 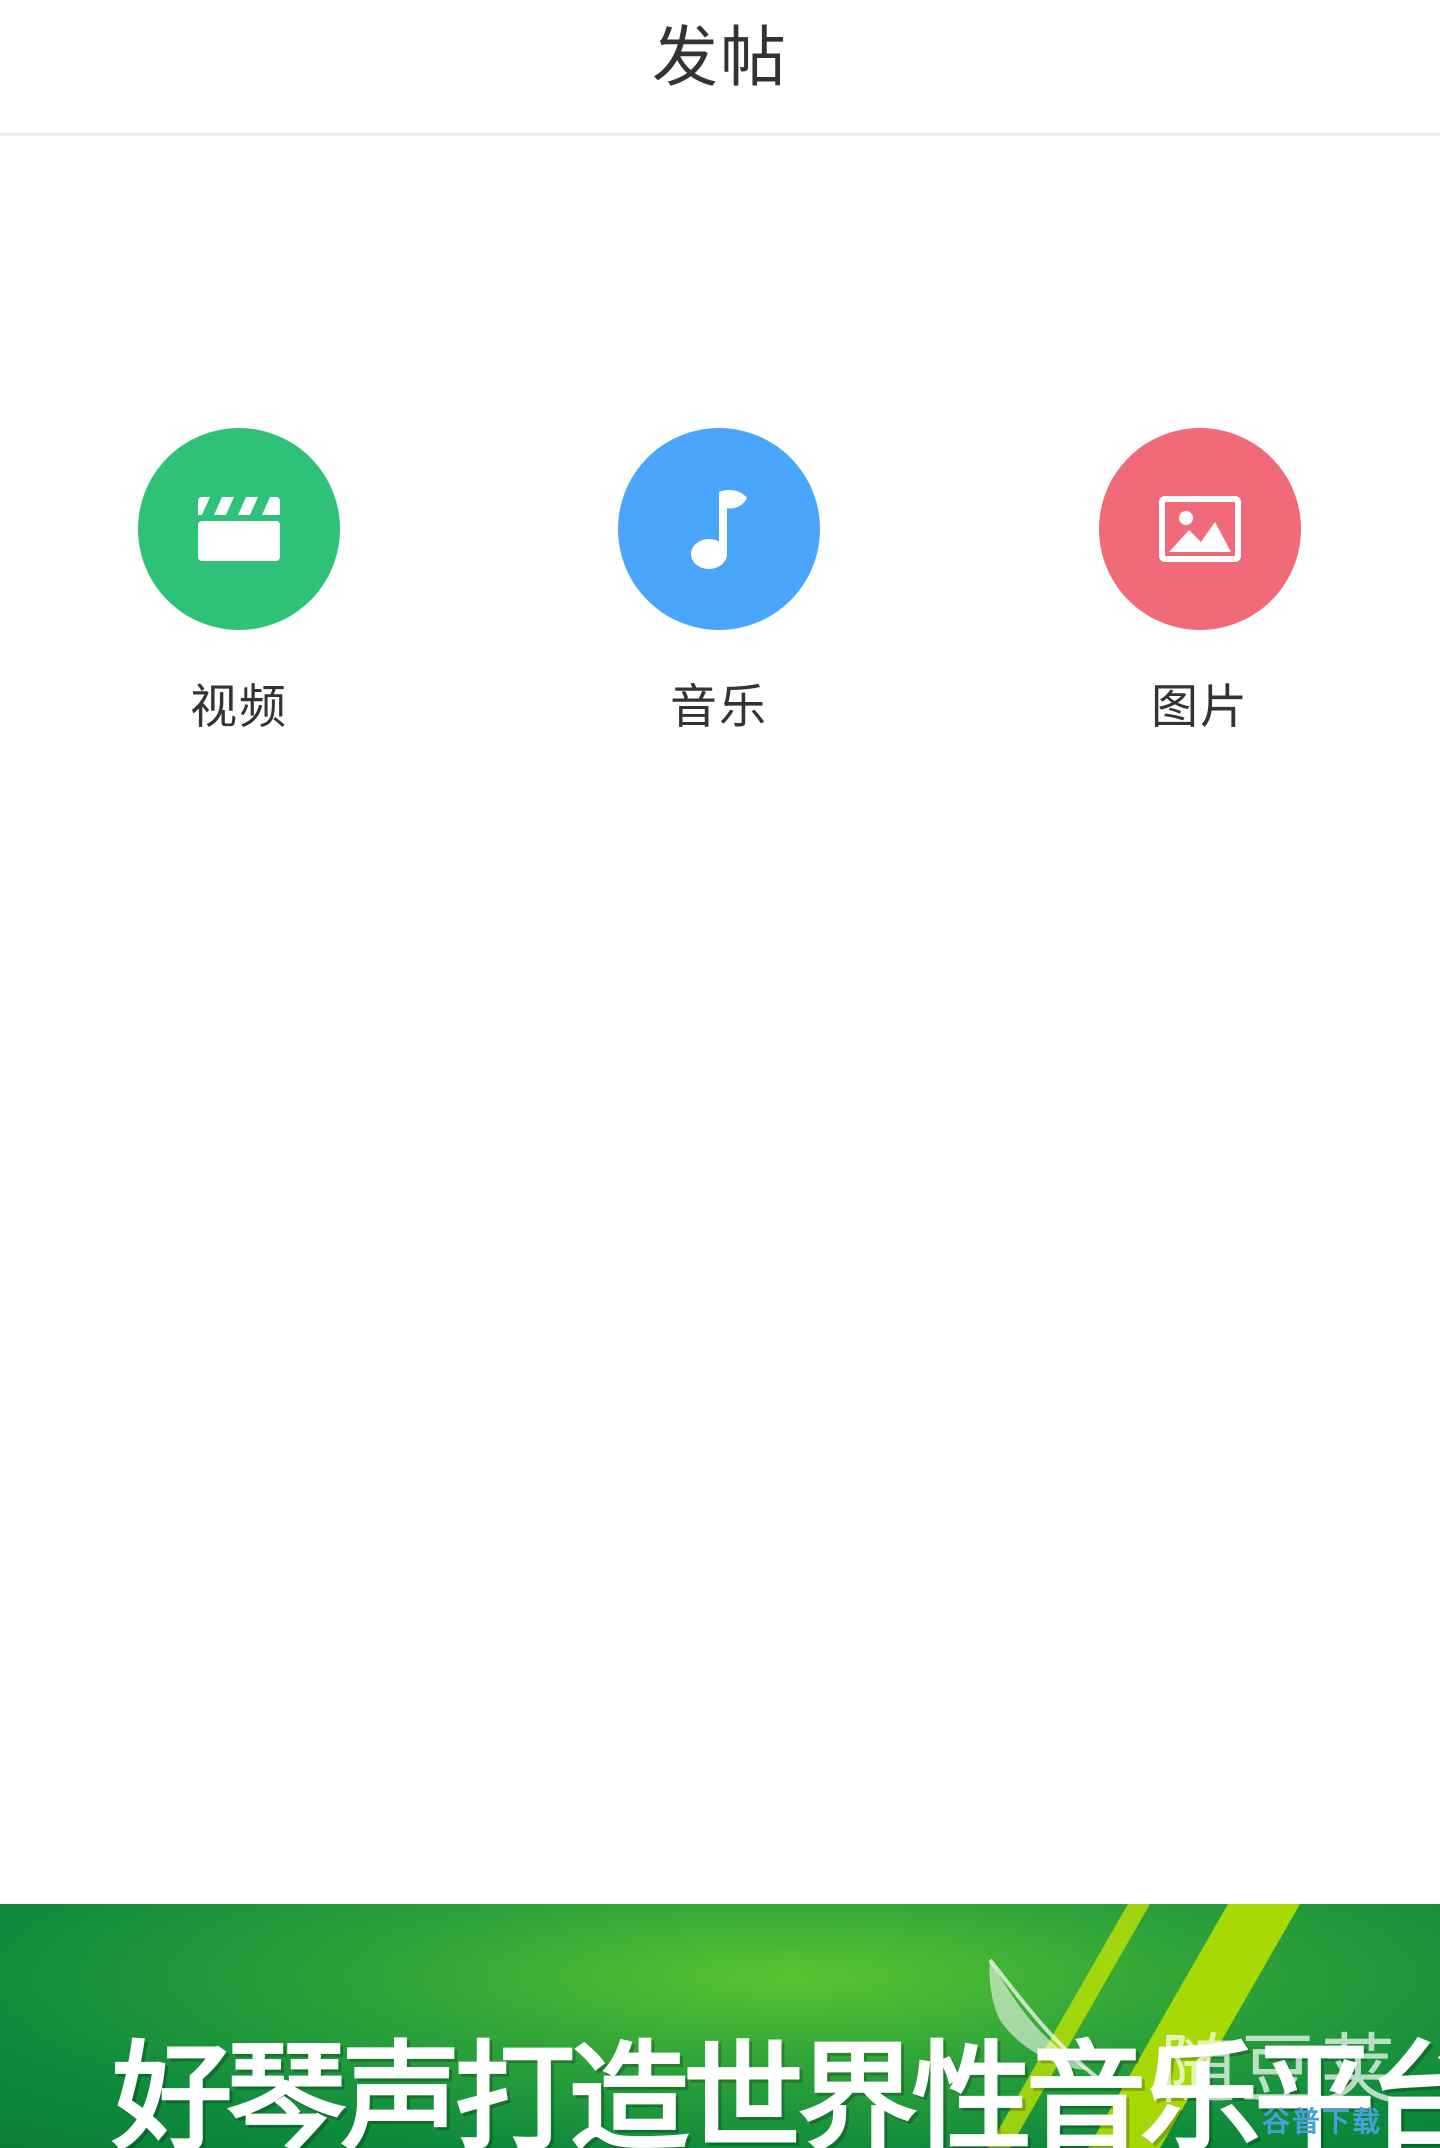 I want to click on image-label: 图片, so click(x=1200, y=707).